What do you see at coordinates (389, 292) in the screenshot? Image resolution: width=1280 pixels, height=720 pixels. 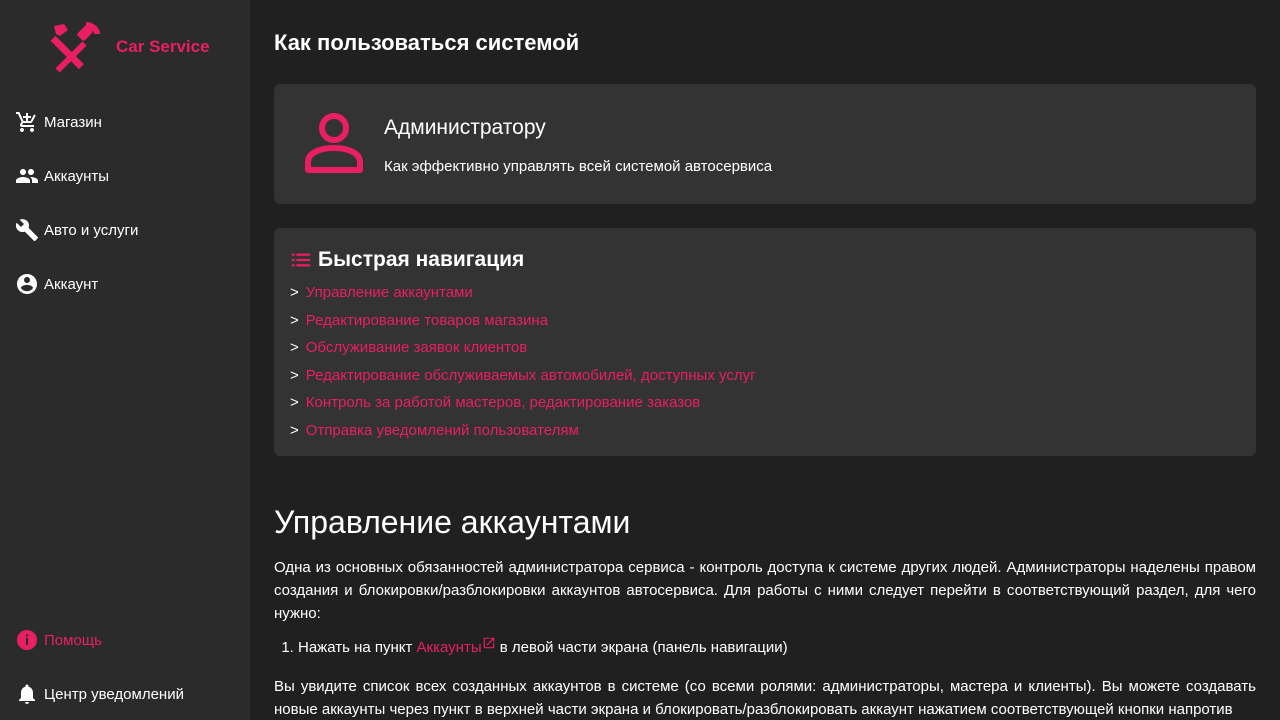 I see `quick-nav-link: Управление аккаунтами` at bounding box center [389, 292].